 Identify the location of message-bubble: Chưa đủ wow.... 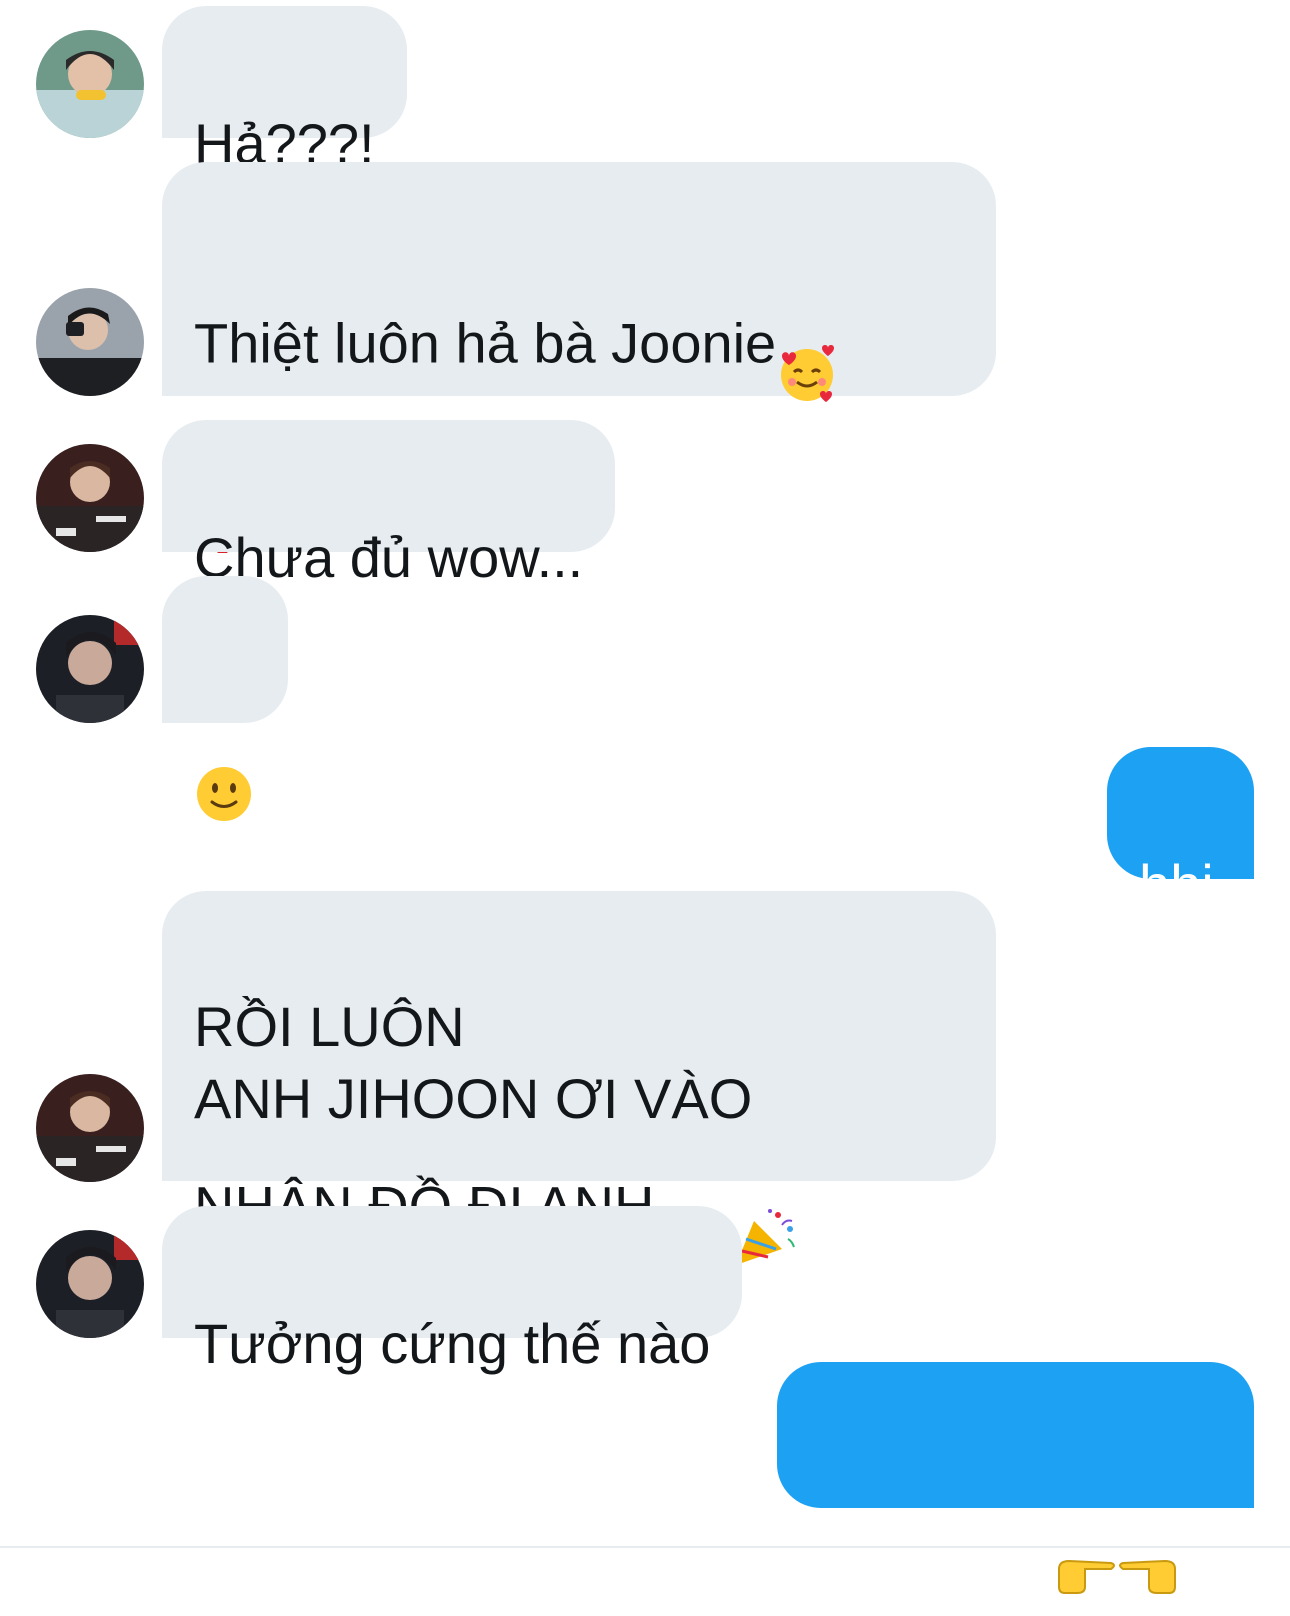
(389, 504).